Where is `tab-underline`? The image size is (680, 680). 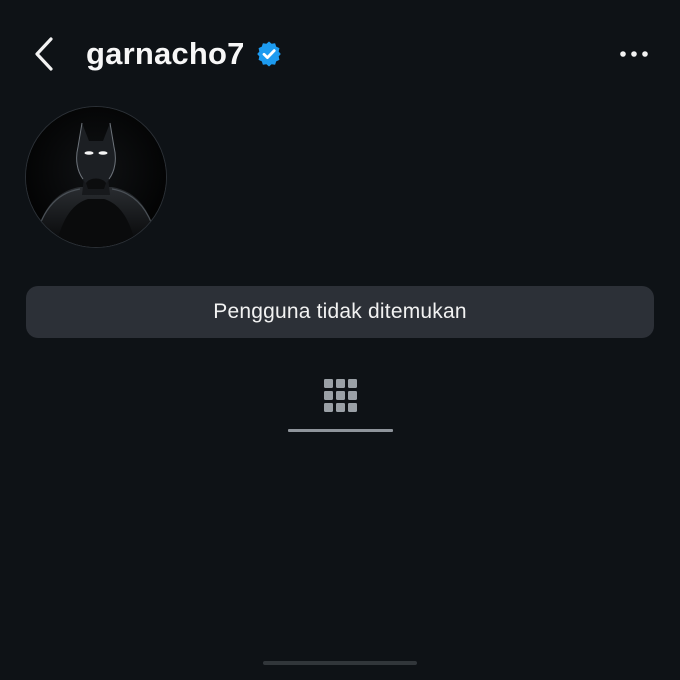
tab-underline is located at coordinates (340, 430).